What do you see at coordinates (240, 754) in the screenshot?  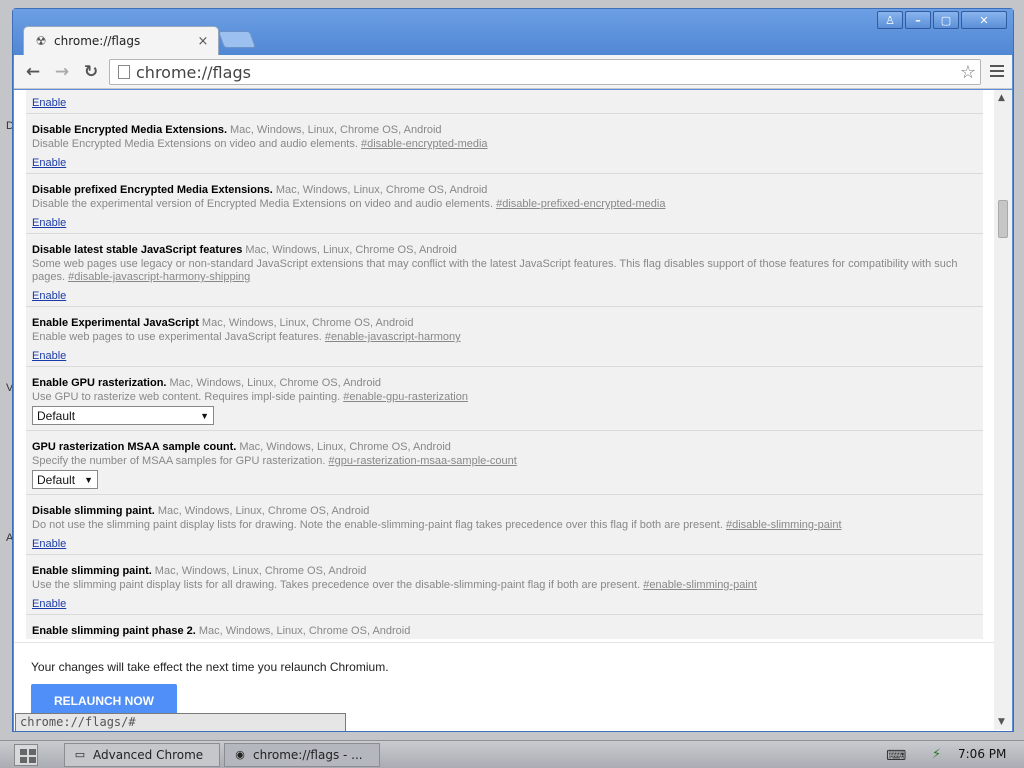 I see `chromium-icon: ◉` at bounding box center [240, 754].